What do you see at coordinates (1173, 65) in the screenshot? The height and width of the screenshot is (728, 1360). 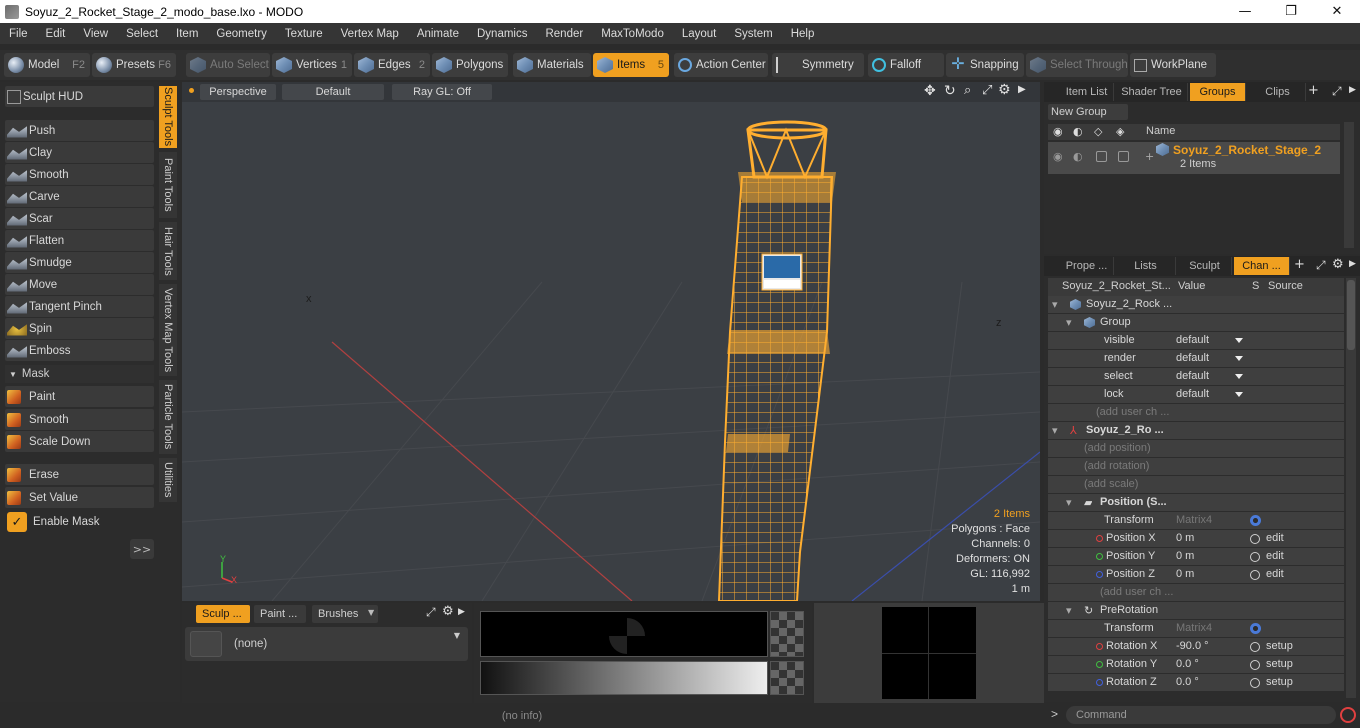 I see `workplane-button: WorkPlane` at bounding box center [1173, 65].